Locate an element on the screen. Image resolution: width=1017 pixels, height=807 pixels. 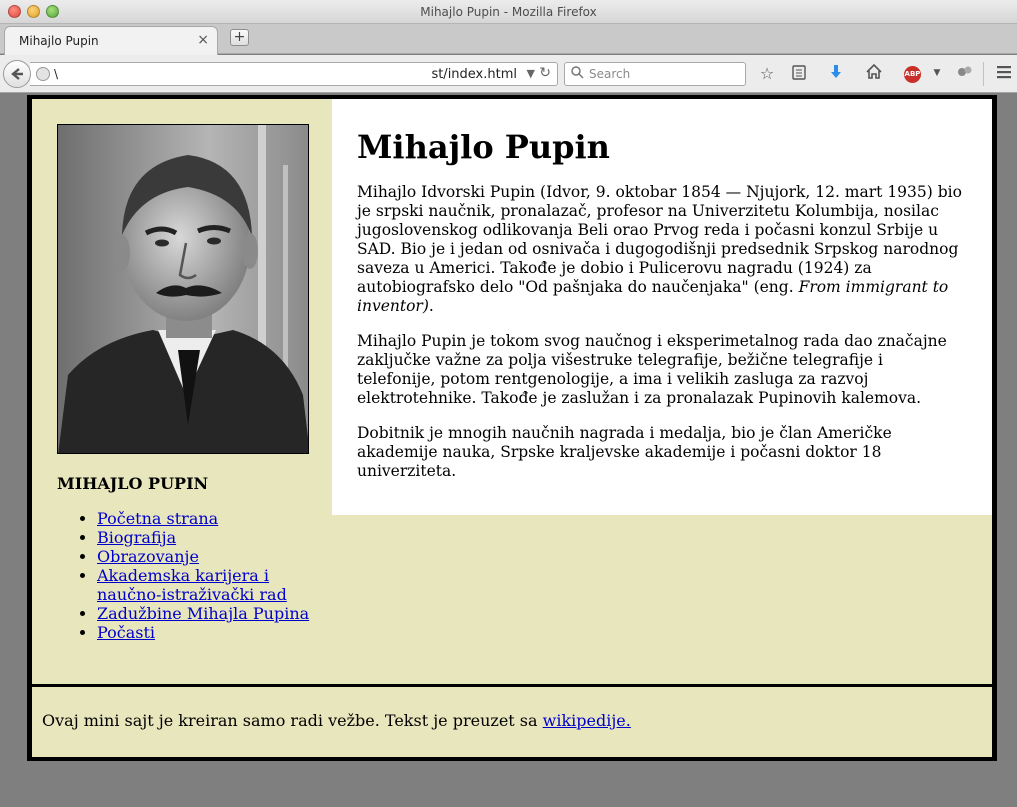
paragraph-intro-end: . is located at coordinates (431, 306).